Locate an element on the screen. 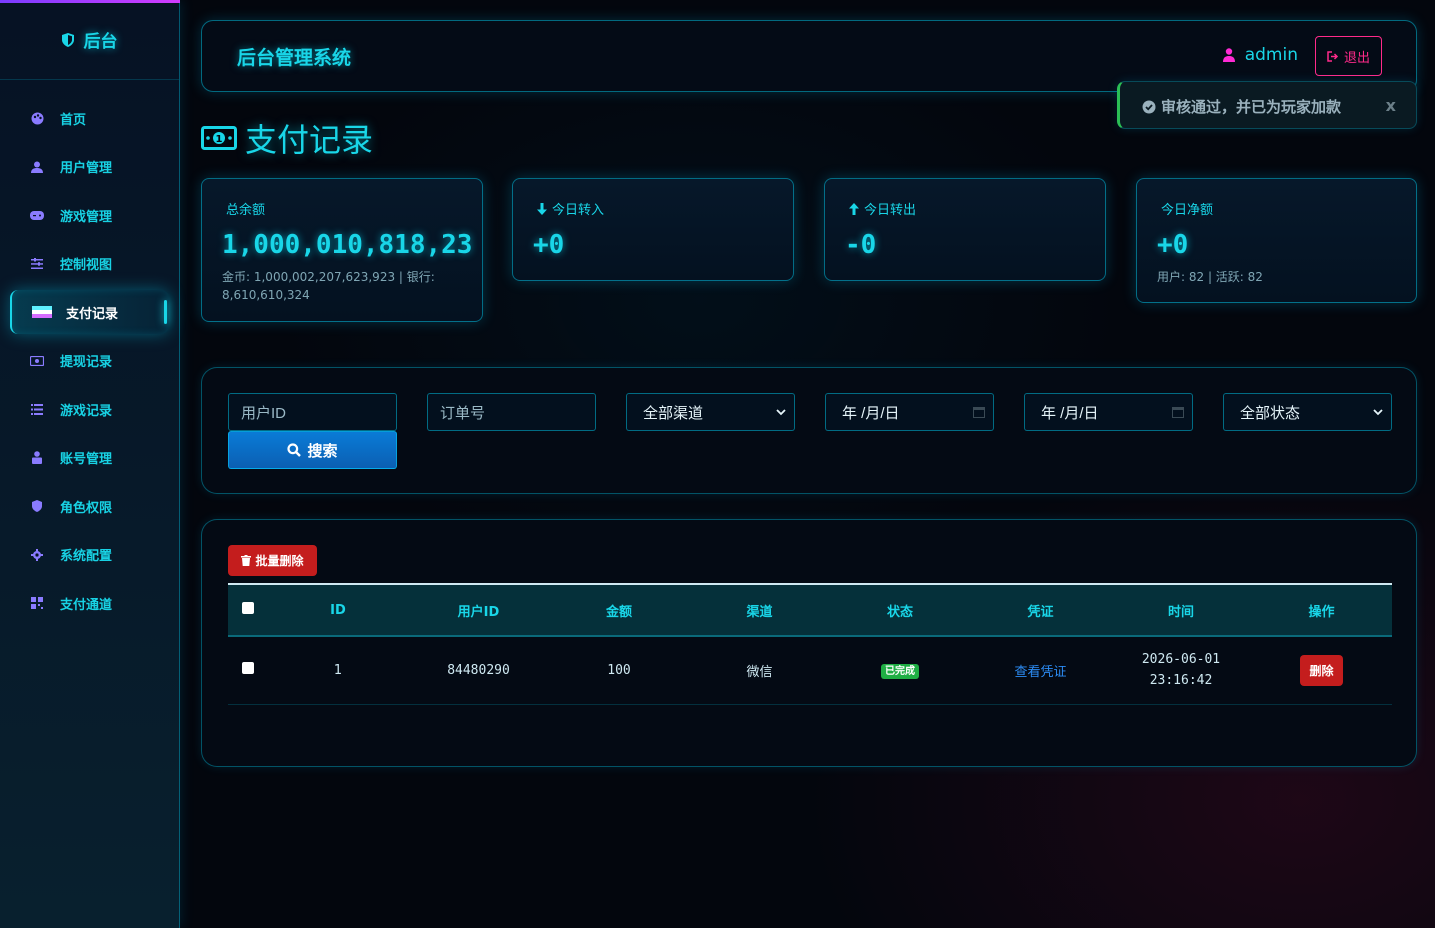 The width and height of the screenshot is (1435, 928). sidebar-item-label: 游戏管理 is located at coordinates (86, 217).